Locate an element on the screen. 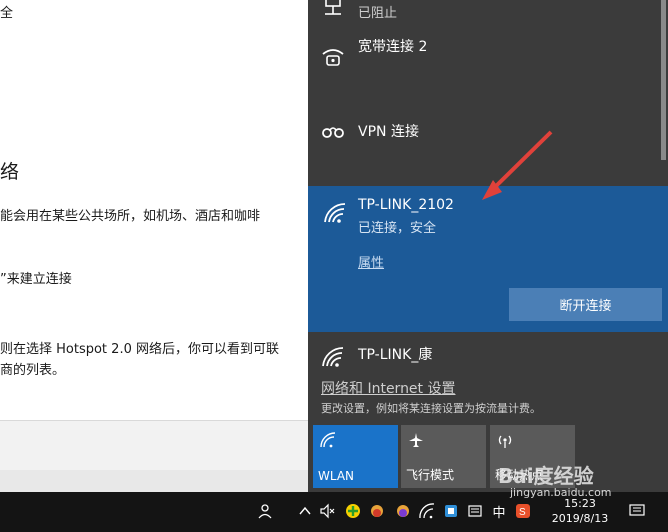 Image resolution: width=668 pixels, height=532 pixels. svg-text: S is located at coordinates (522, 512).